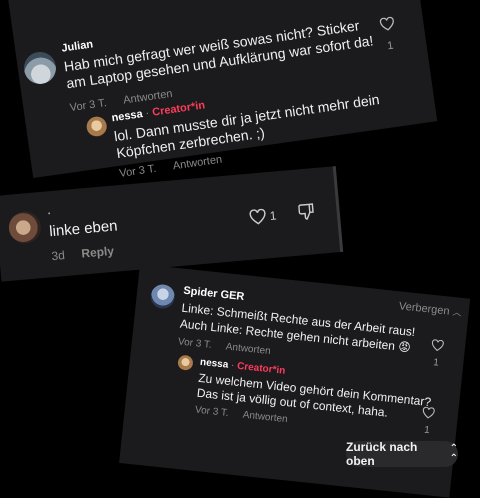 This screenshot has height=498, width=480. I want to click on creator-badge: Creator*in, so click(261, 368).